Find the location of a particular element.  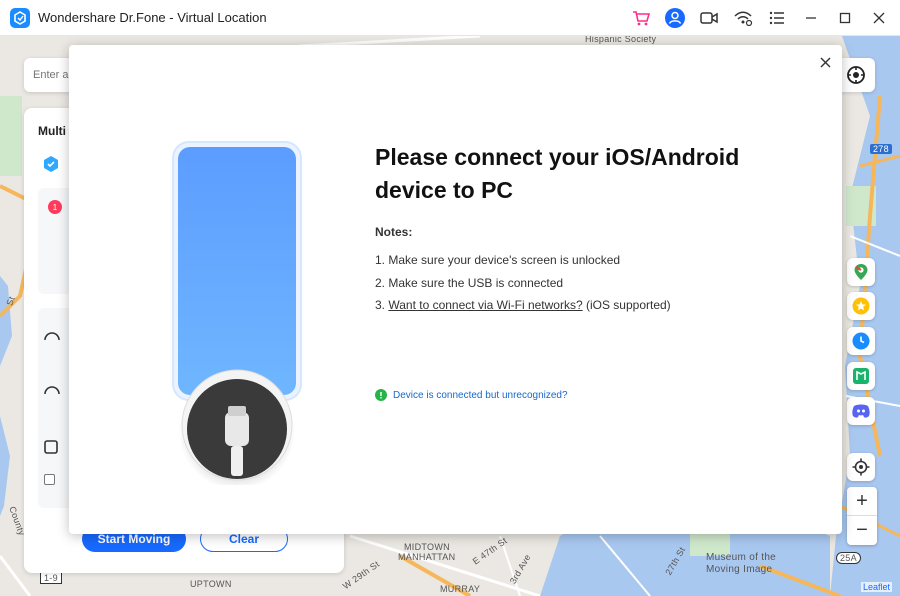

close-icon is located at coordinates (825, 62).